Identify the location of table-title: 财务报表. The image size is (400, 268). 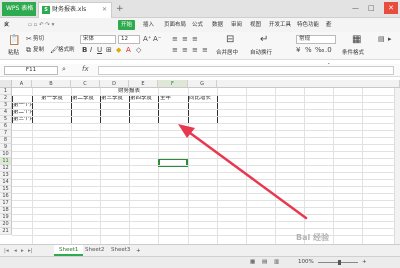
(129, 91).